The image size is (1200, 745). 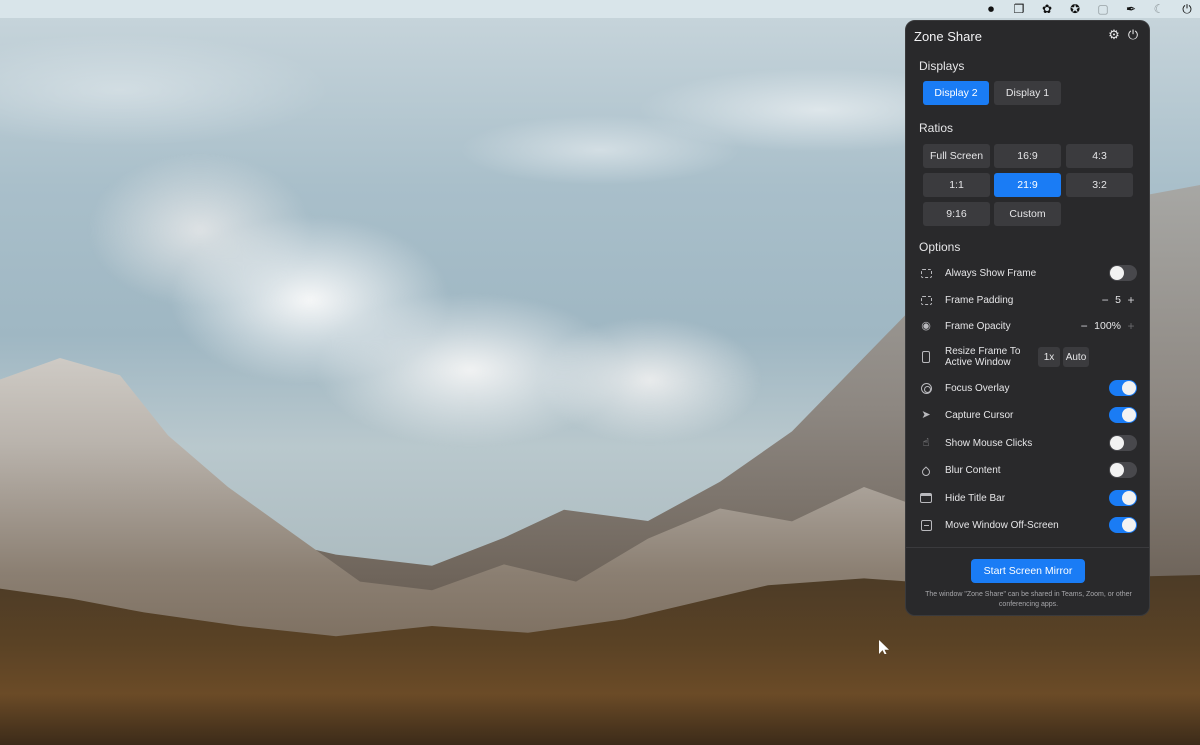 I want to click on focus-target-icon, so click(x=926, y=388).